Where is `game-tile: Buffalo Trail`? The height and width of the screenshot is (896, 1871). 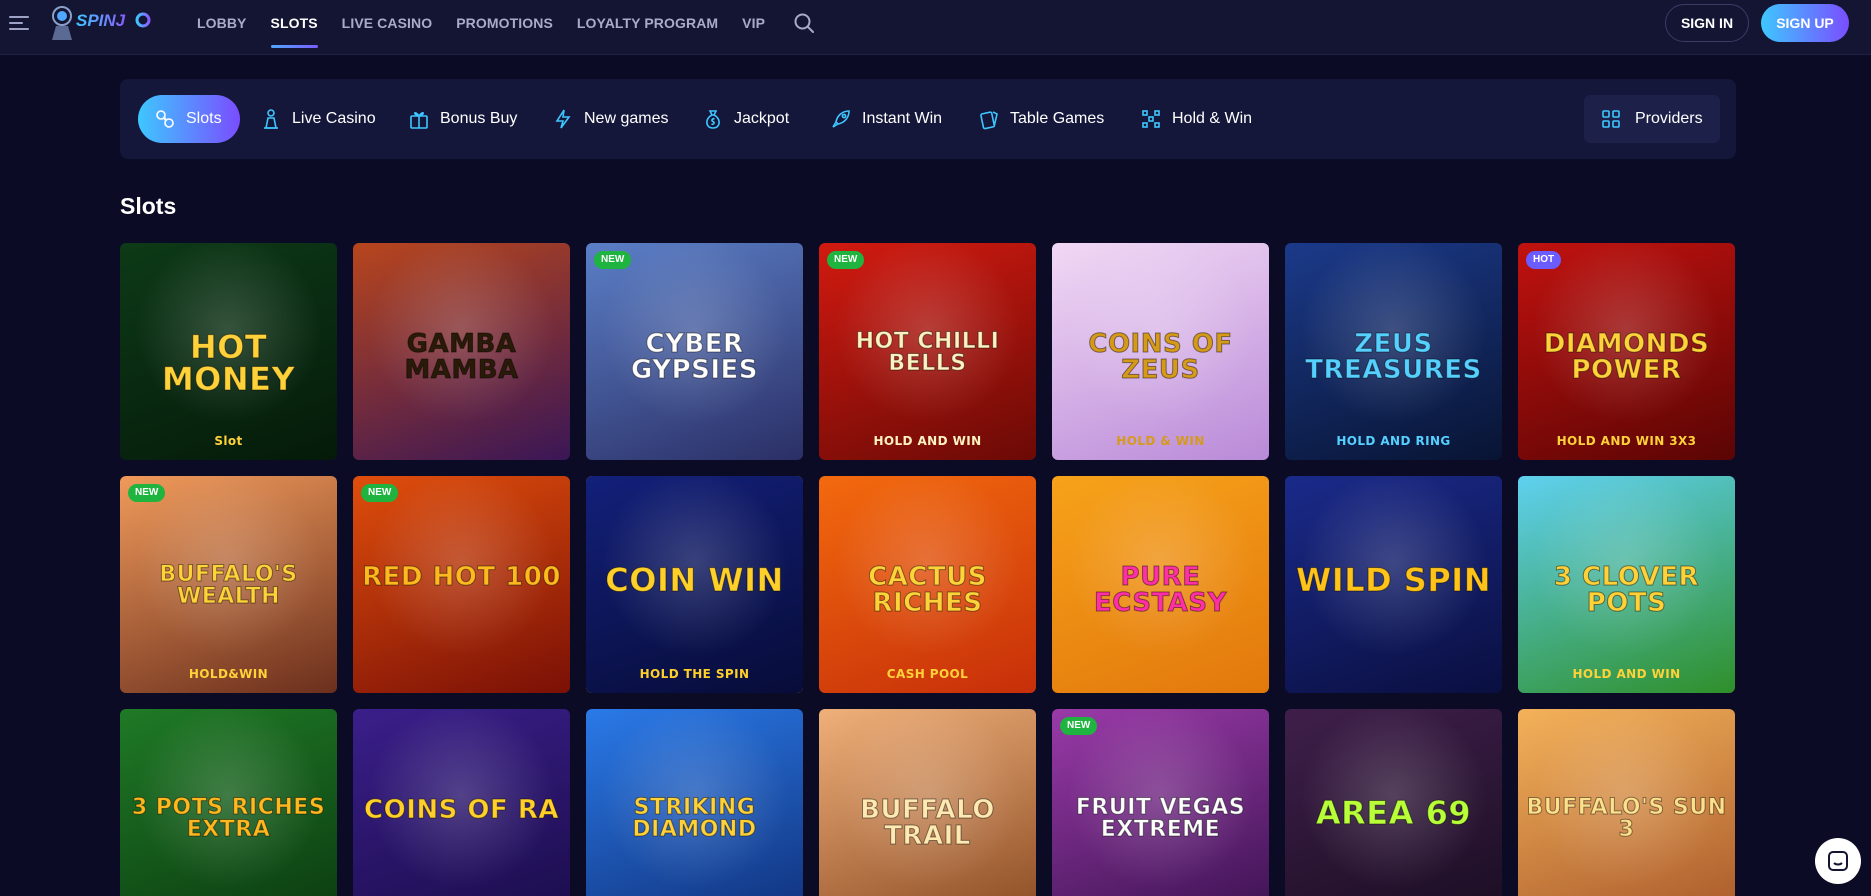 game-tile: Buffalo Trail is located at coordinates (927, 802).